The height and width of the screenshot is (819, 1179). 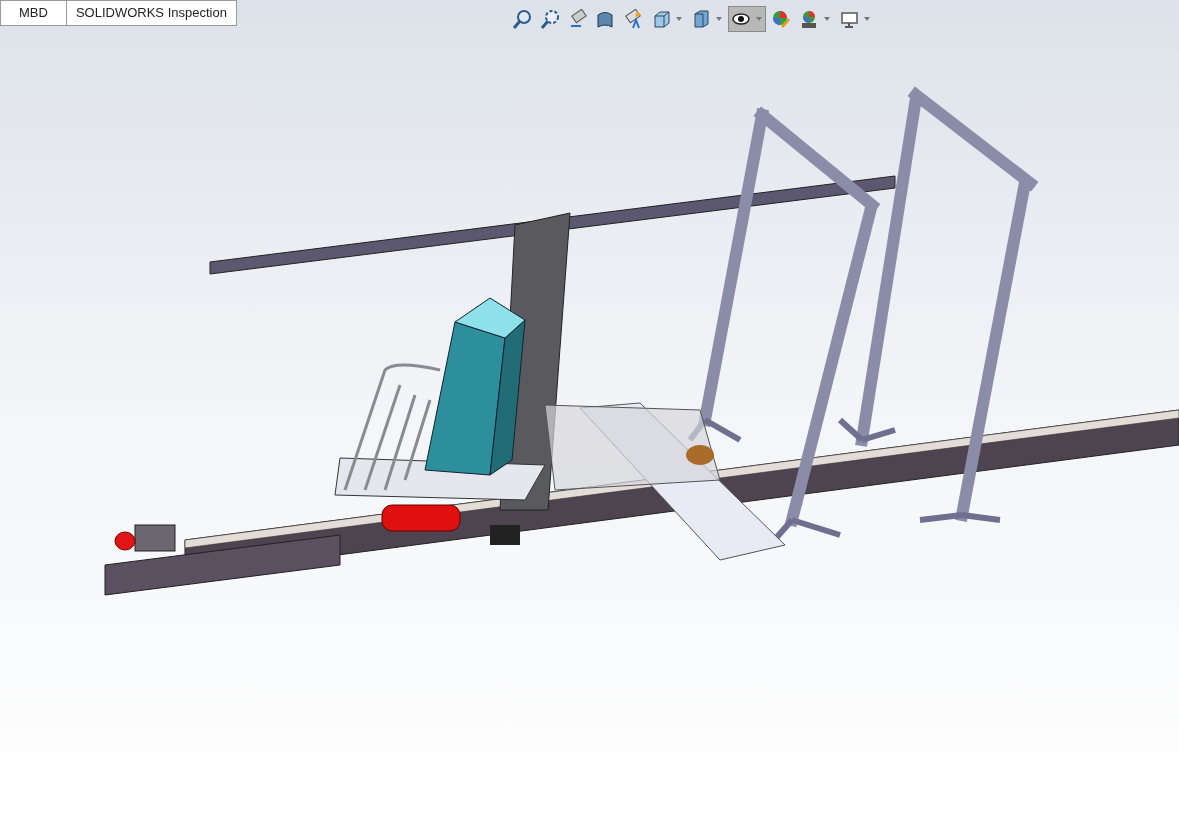 What do you see at coordinates (605, 19) in the screenshot?
I see `section-view-icon` at bounding box center [605, 19].